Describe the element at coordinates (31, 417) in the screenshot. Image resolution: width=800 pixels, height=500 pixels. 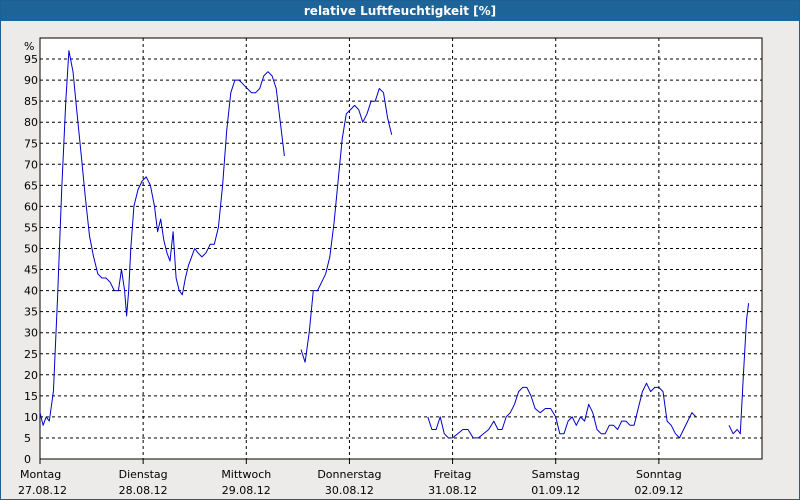
I see `y-tick-label: 10` at that location.